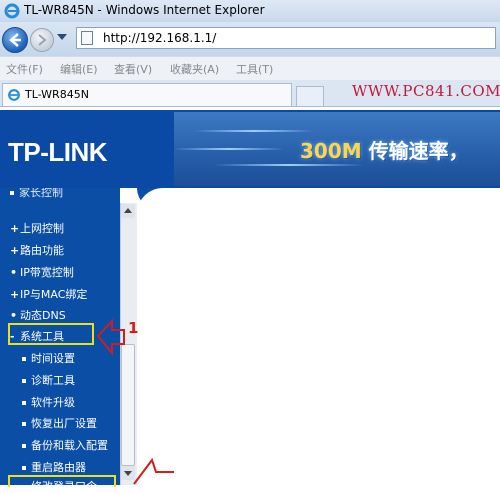 The width and height of the screenshot is (500, 494). Describe the element at coordinates (37, 228) in the screenshot. I see `sidebar-item-access-control: +上网控制` at that location.